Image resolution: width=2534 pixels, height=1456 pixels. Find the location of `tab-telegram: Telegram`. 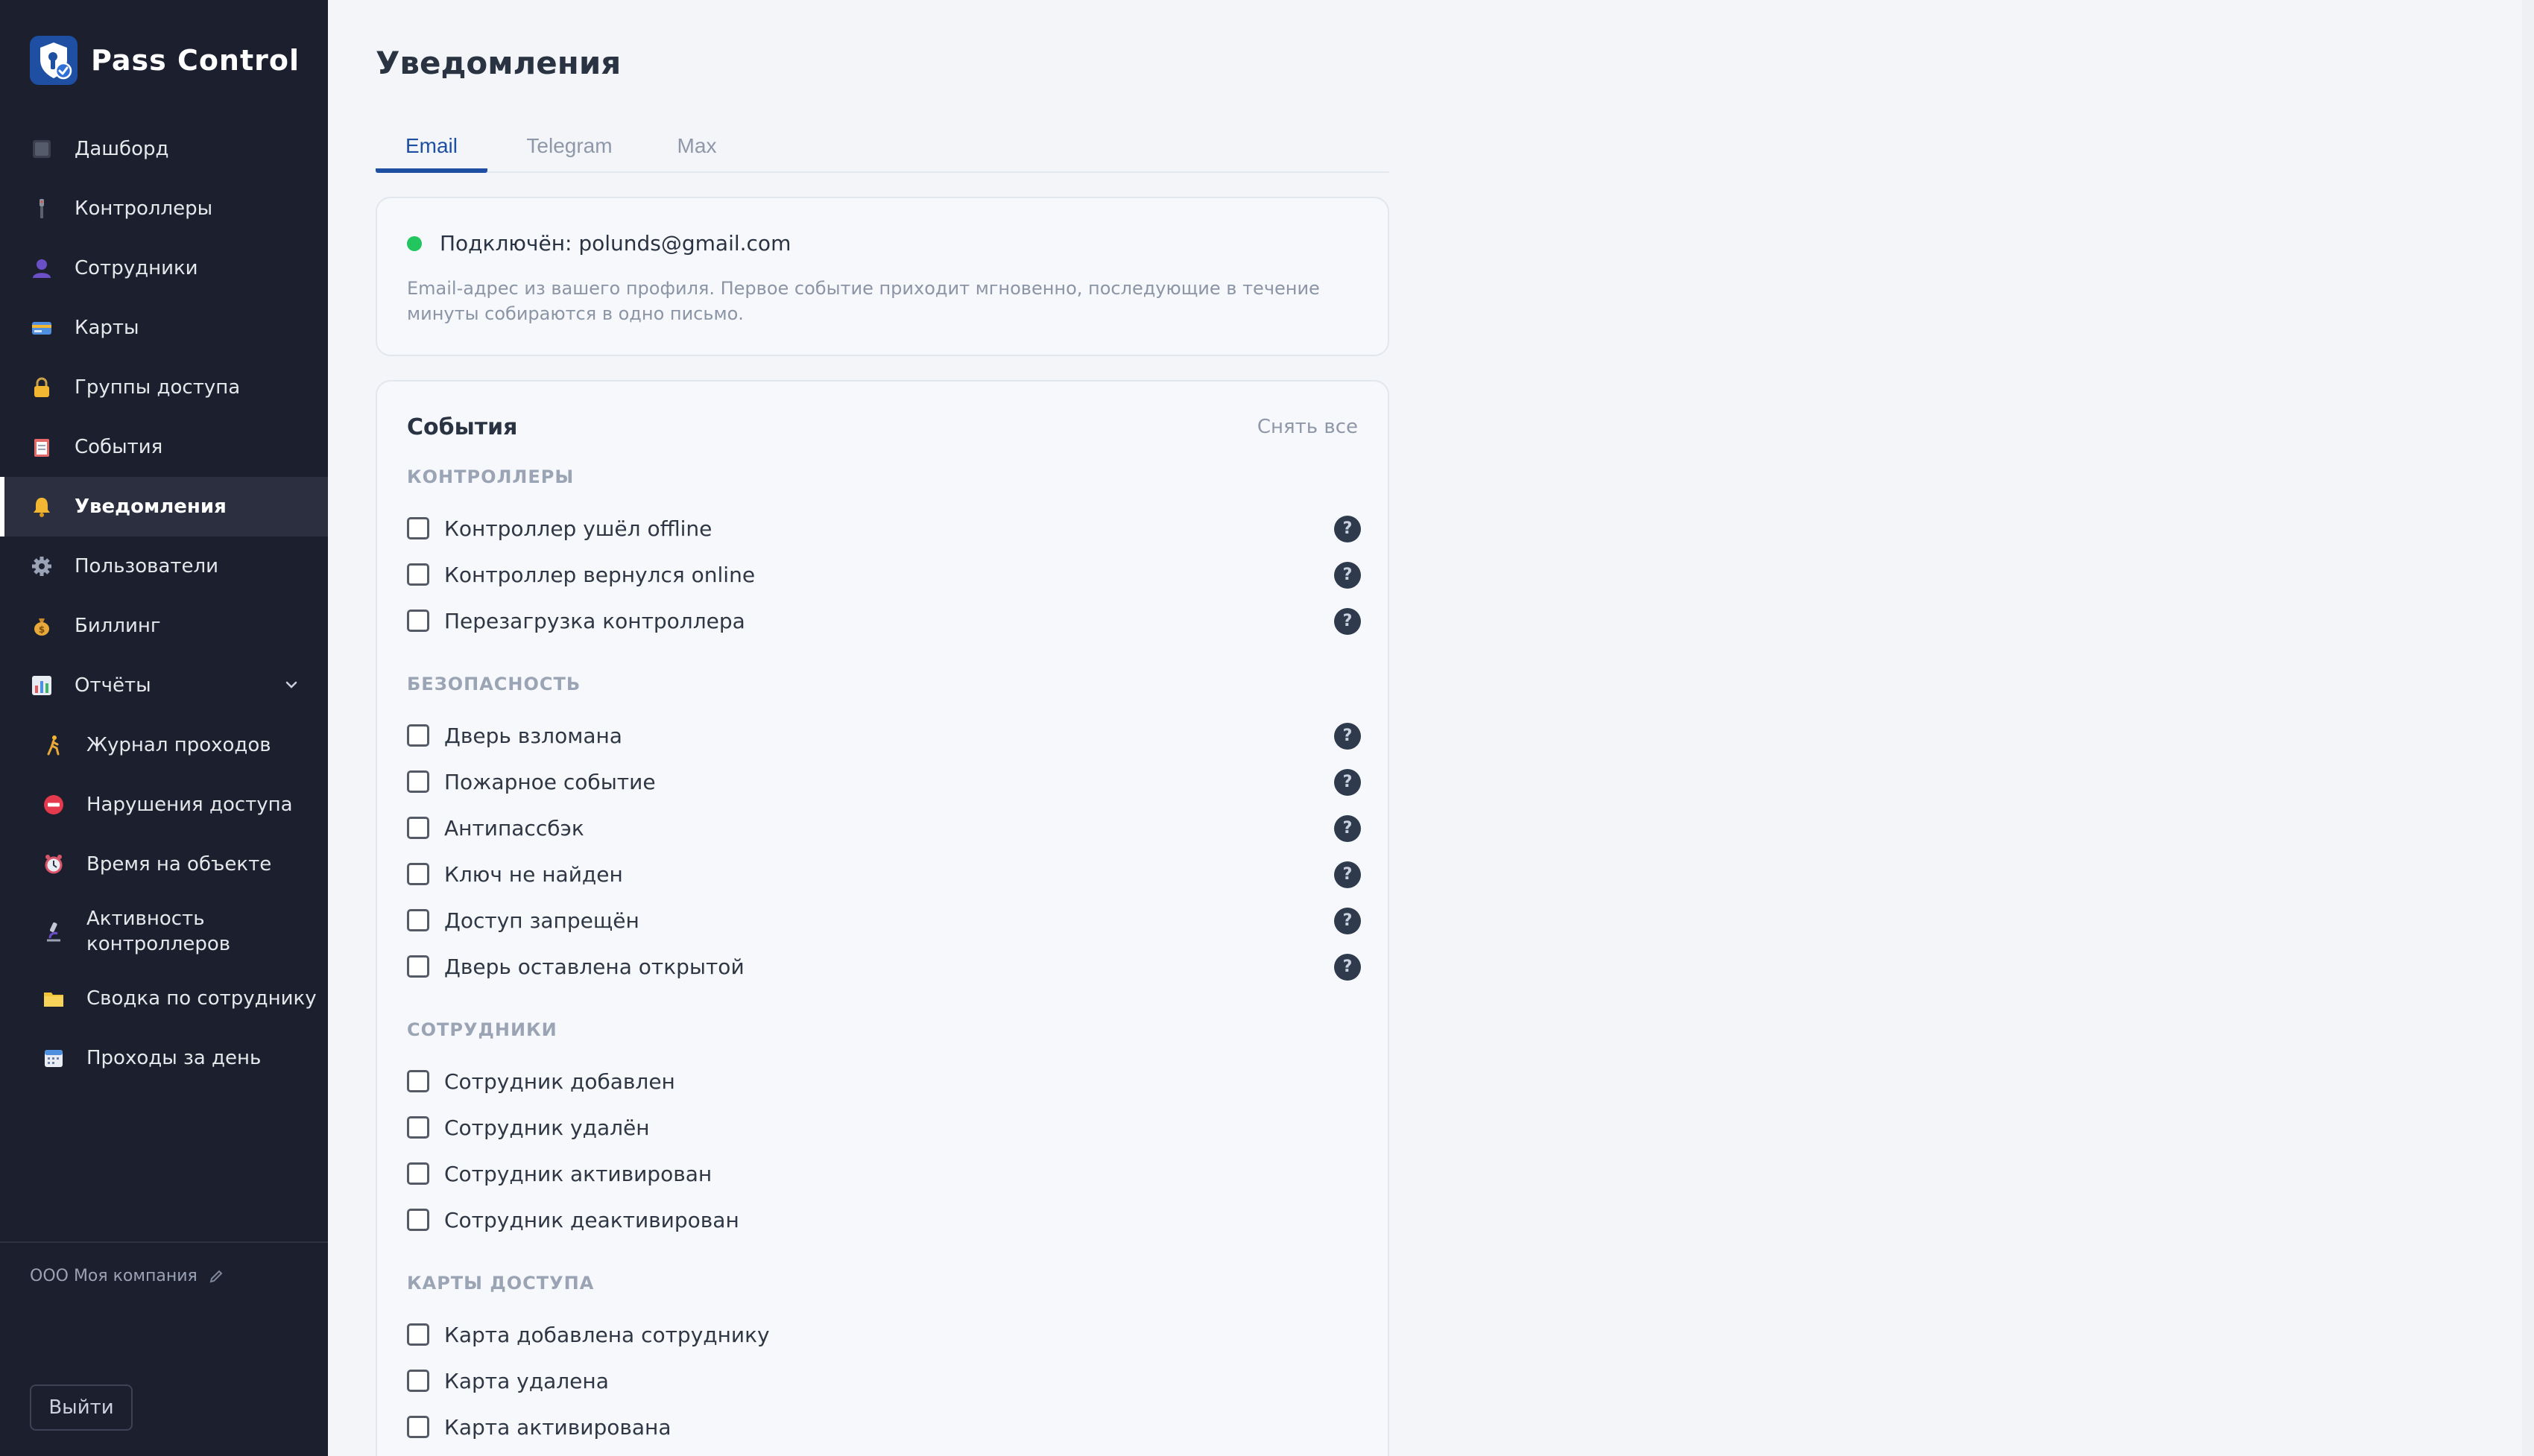

tab-telegram: Telegram is located at coordinates (569, 147).